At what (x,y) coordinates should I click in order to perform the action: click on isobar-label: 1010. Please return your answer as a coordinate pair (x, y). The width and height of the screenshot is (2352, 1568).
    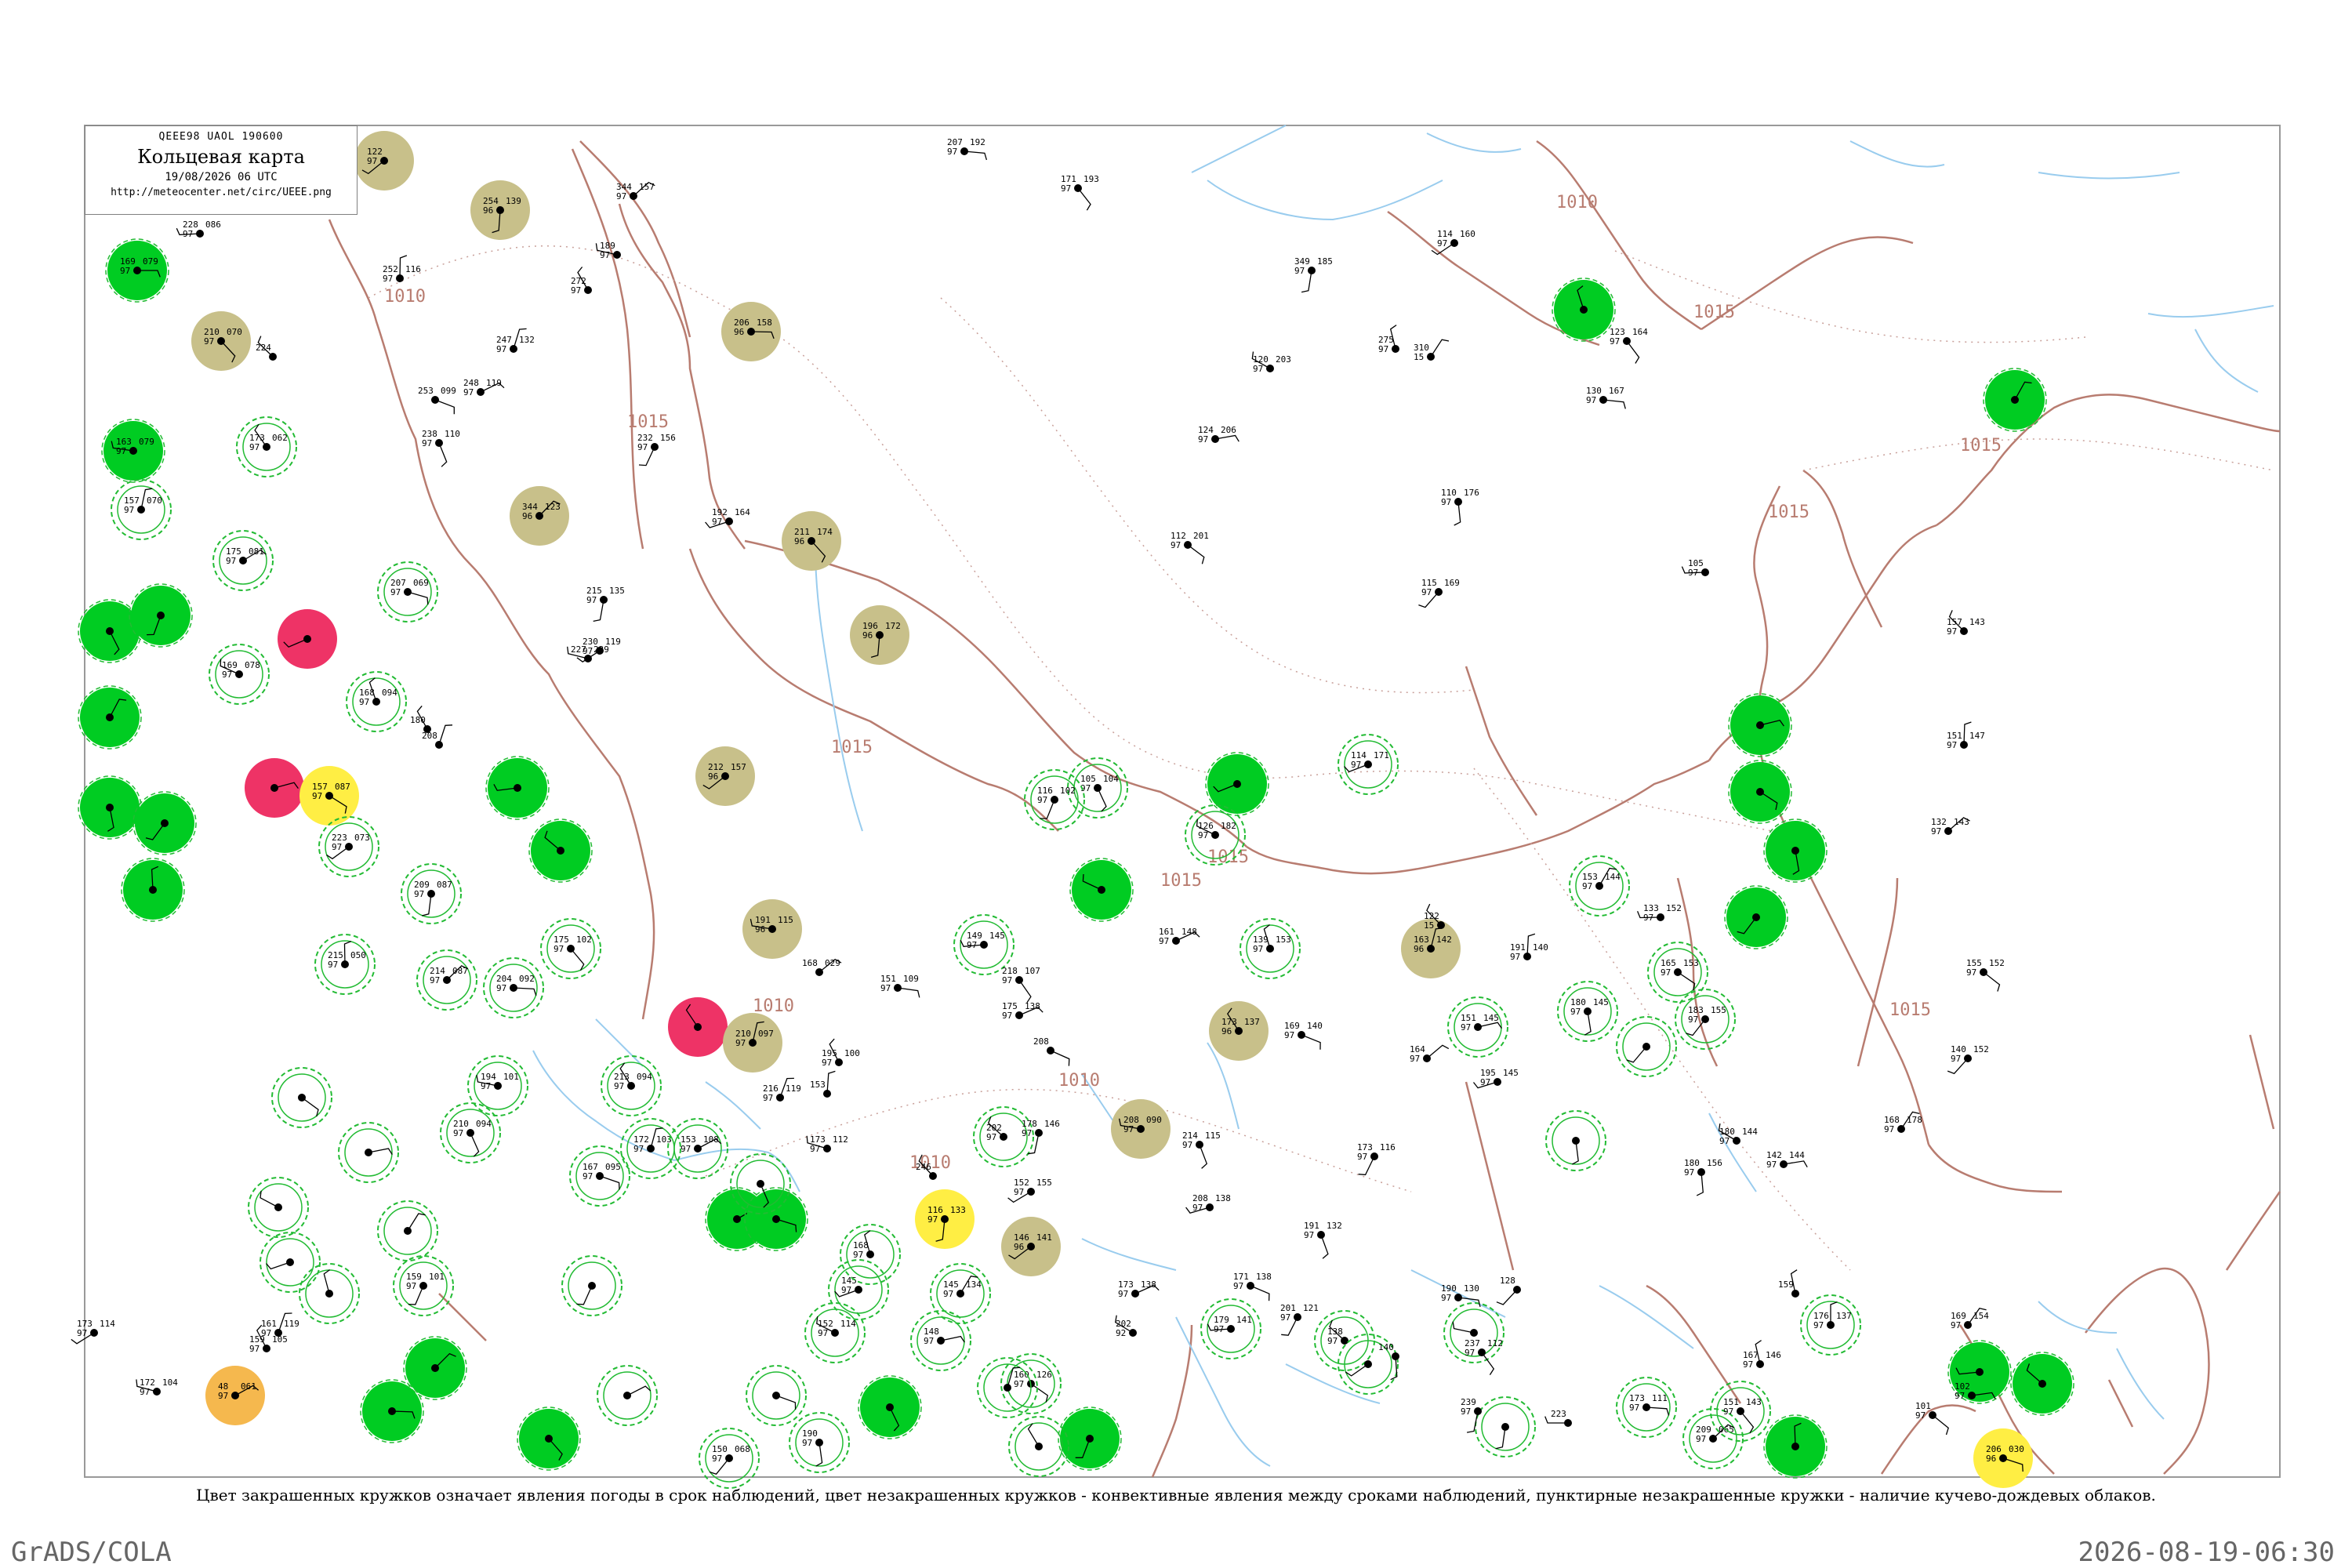
    Looking at the image, I should click on (773, 1006).